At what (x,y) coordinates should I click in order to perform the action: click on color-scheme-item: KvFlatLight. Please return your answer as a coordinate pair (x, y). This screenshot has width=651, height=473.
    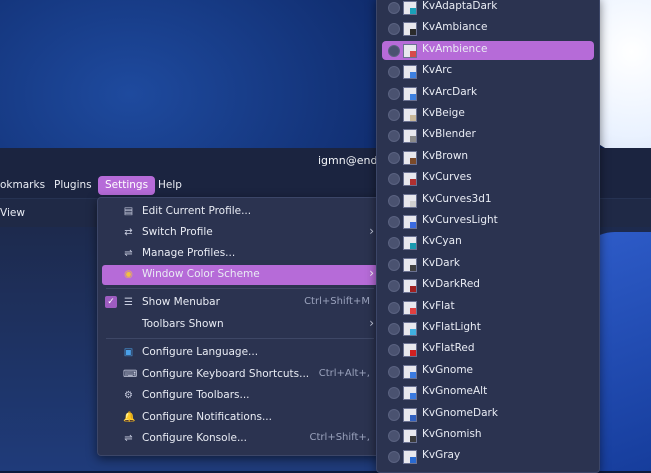
    Looking at the image, I should click on (488, 328).